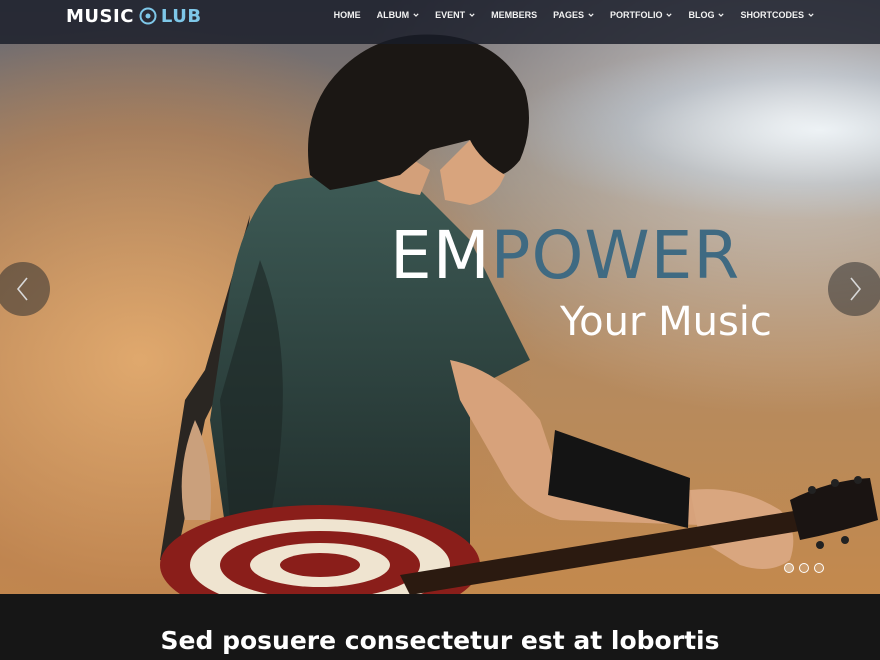 This screenshot has height=660, width=880. I want to click on nav-item-home: HOME, so click(347, 15).